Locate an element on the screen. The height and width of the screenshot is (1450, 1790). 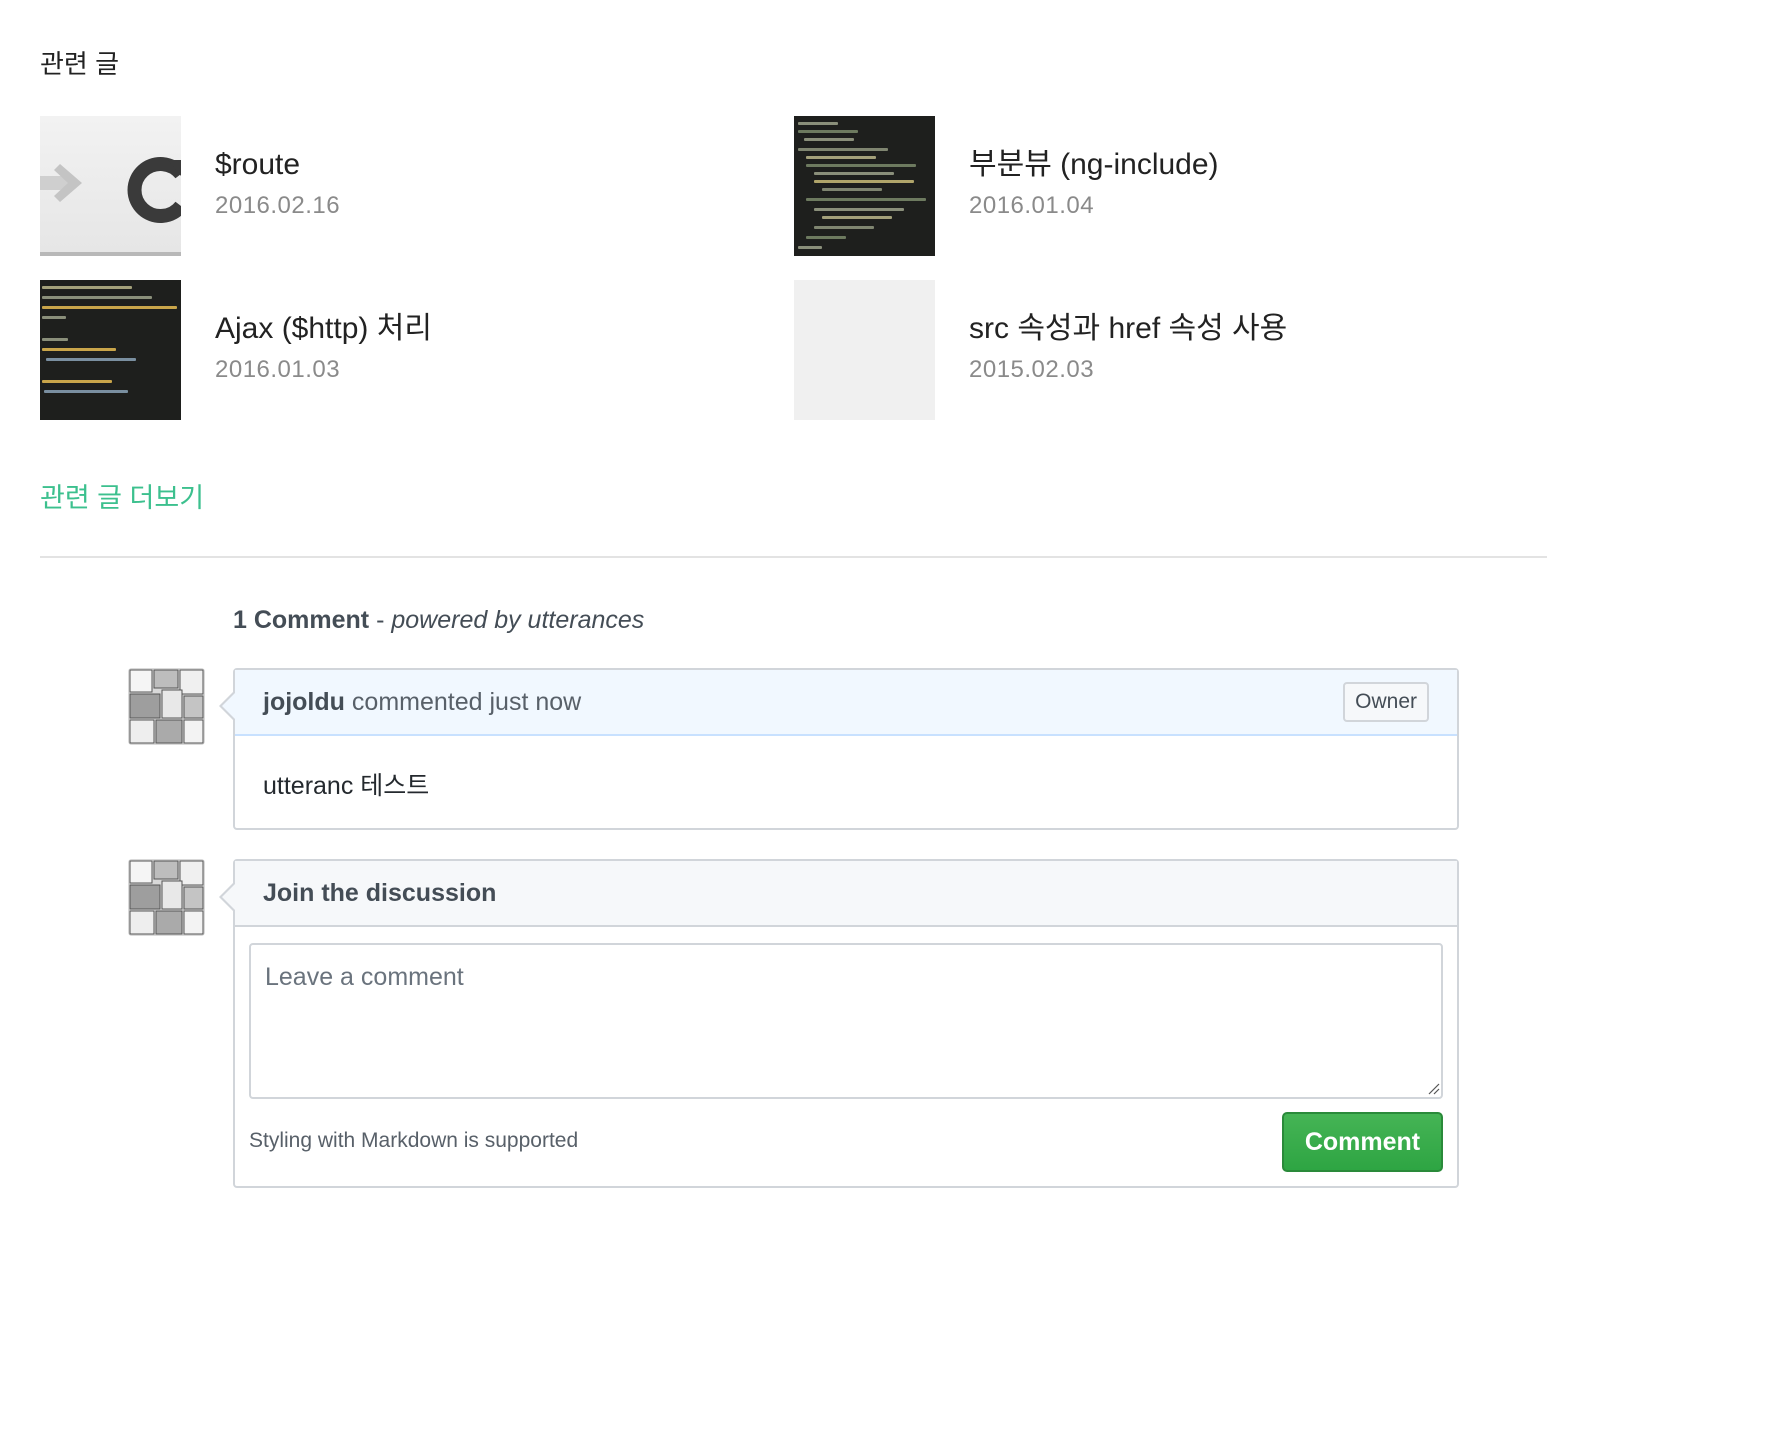
post-date: 2016.02.16 is located at coordinates (278, 205).